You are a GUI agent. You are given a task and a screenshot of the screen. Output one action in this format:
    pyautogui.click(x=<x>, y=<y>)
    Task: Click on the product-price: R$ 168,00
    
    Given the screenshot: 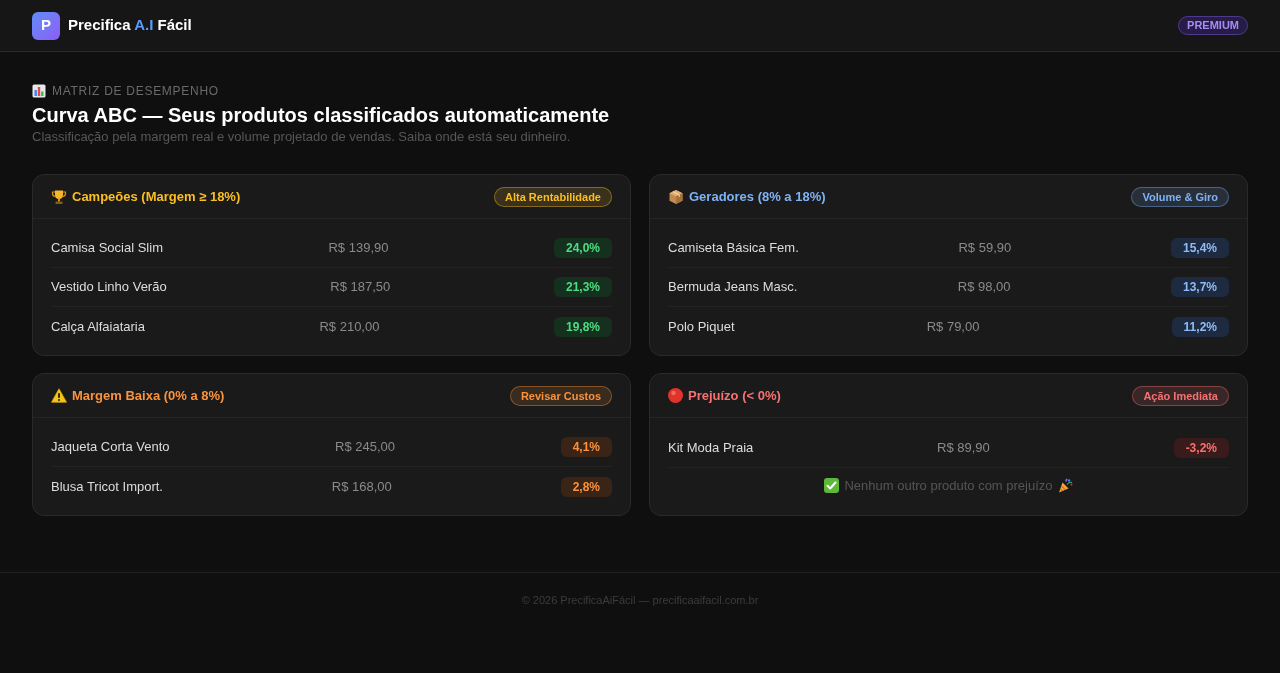 What is the action you would take?
    pyautogui.click(x=361, y=486)
    